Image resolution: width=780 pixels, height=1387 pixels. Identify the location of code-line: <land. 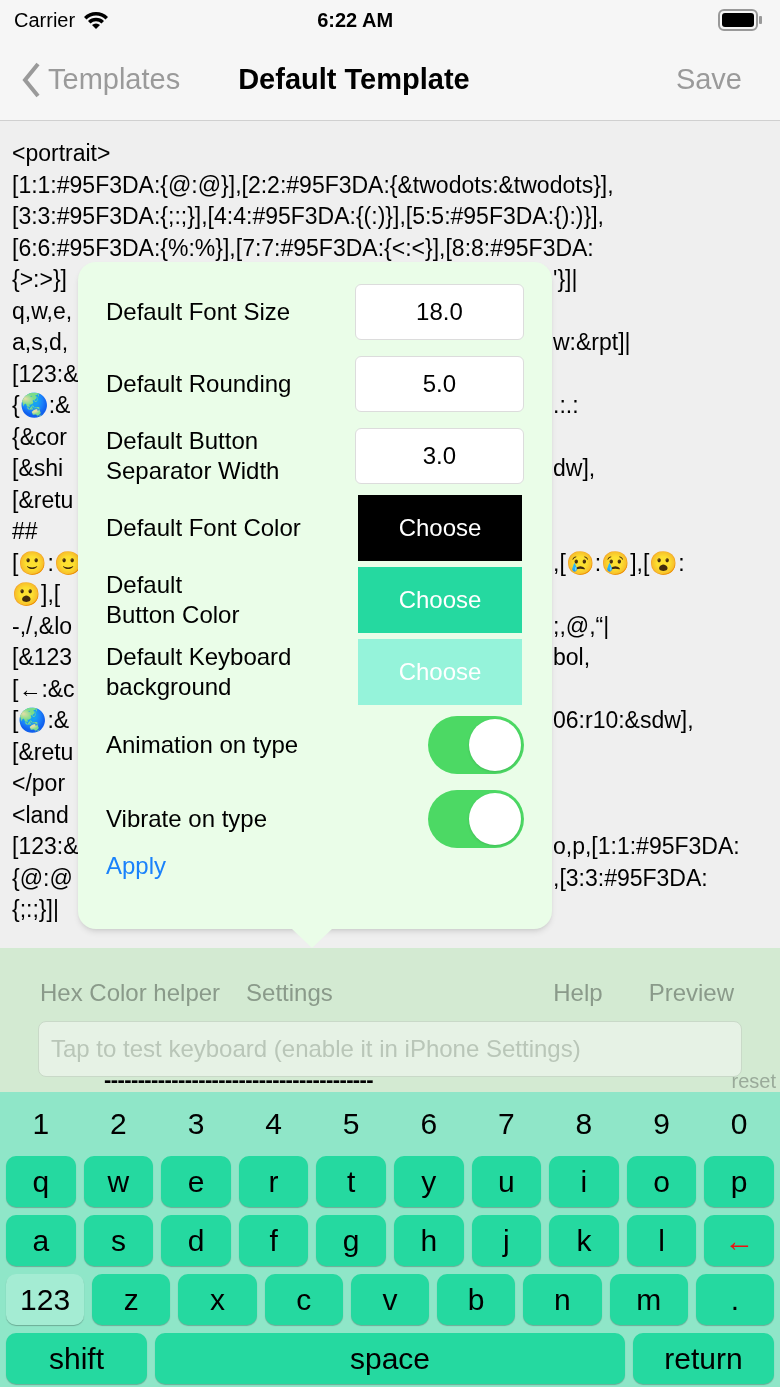
(40, 814).